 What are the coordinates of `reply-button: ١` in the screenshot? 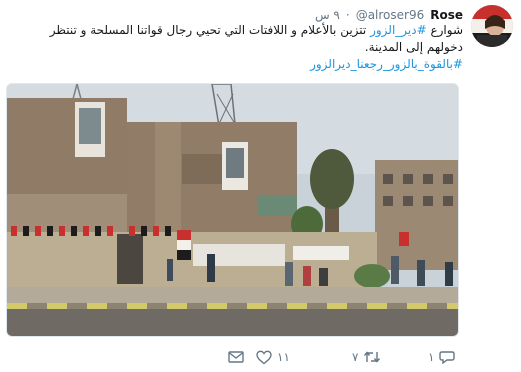 It's located at (442, 357).